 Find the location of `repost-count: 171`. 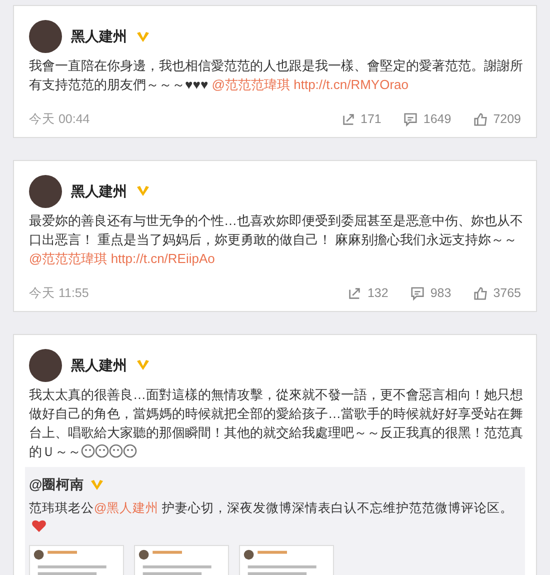

repost-count: 171 is located at coordinates (371, 119).